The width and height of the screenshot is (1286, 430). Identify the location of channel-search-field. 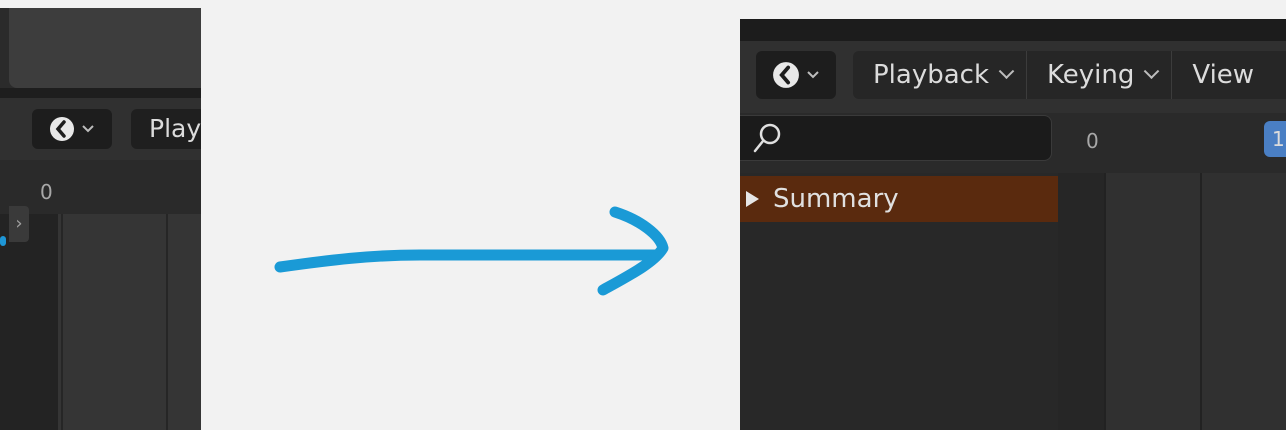
(896, 138).